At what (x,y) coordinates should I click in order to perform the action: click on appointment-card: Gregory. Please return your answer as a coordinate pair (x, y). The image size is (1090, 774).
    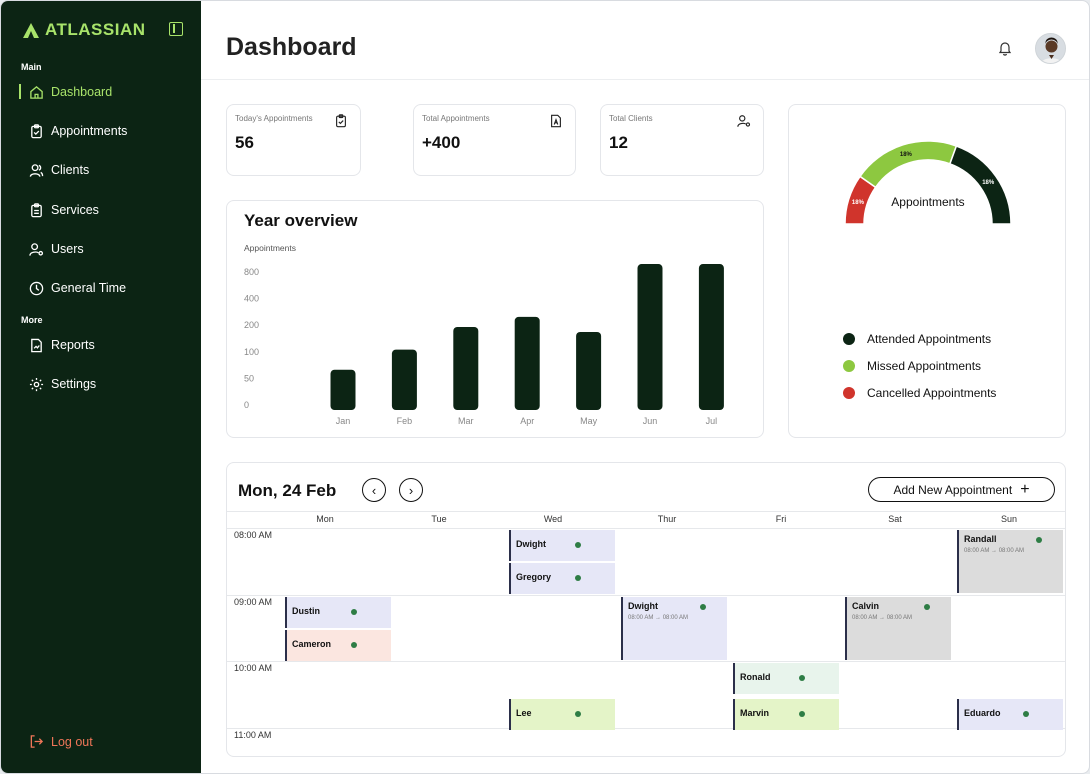
    Looking at the image, I should click on (562, 578).